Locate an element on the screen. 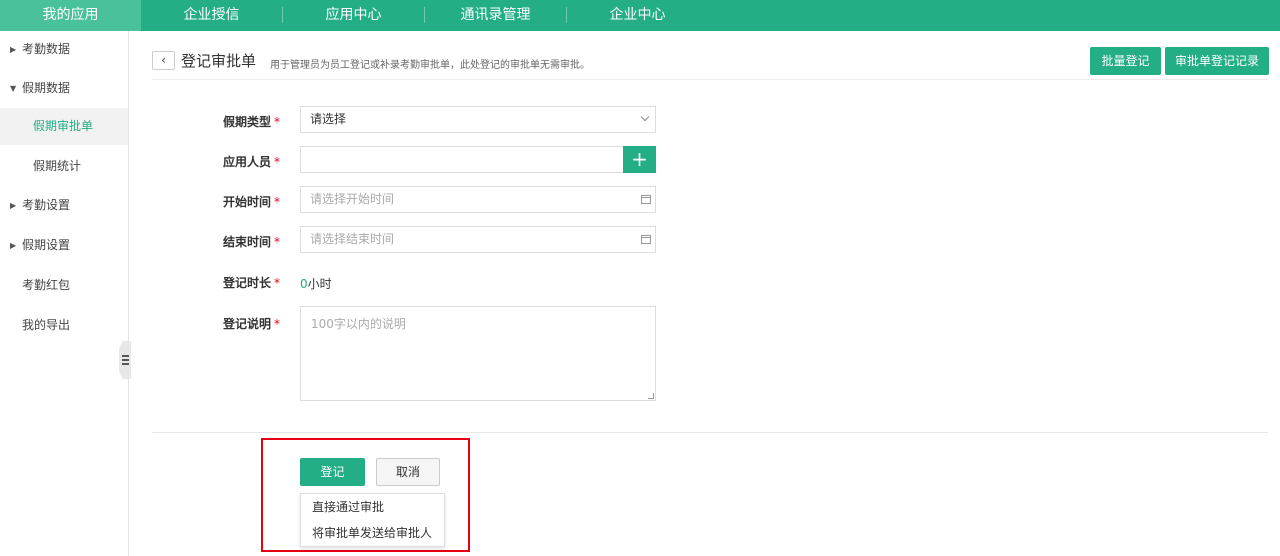 This screenshot has width=1280, height=556. sidebar-collapse-handle is located at coordinates (125, 360).